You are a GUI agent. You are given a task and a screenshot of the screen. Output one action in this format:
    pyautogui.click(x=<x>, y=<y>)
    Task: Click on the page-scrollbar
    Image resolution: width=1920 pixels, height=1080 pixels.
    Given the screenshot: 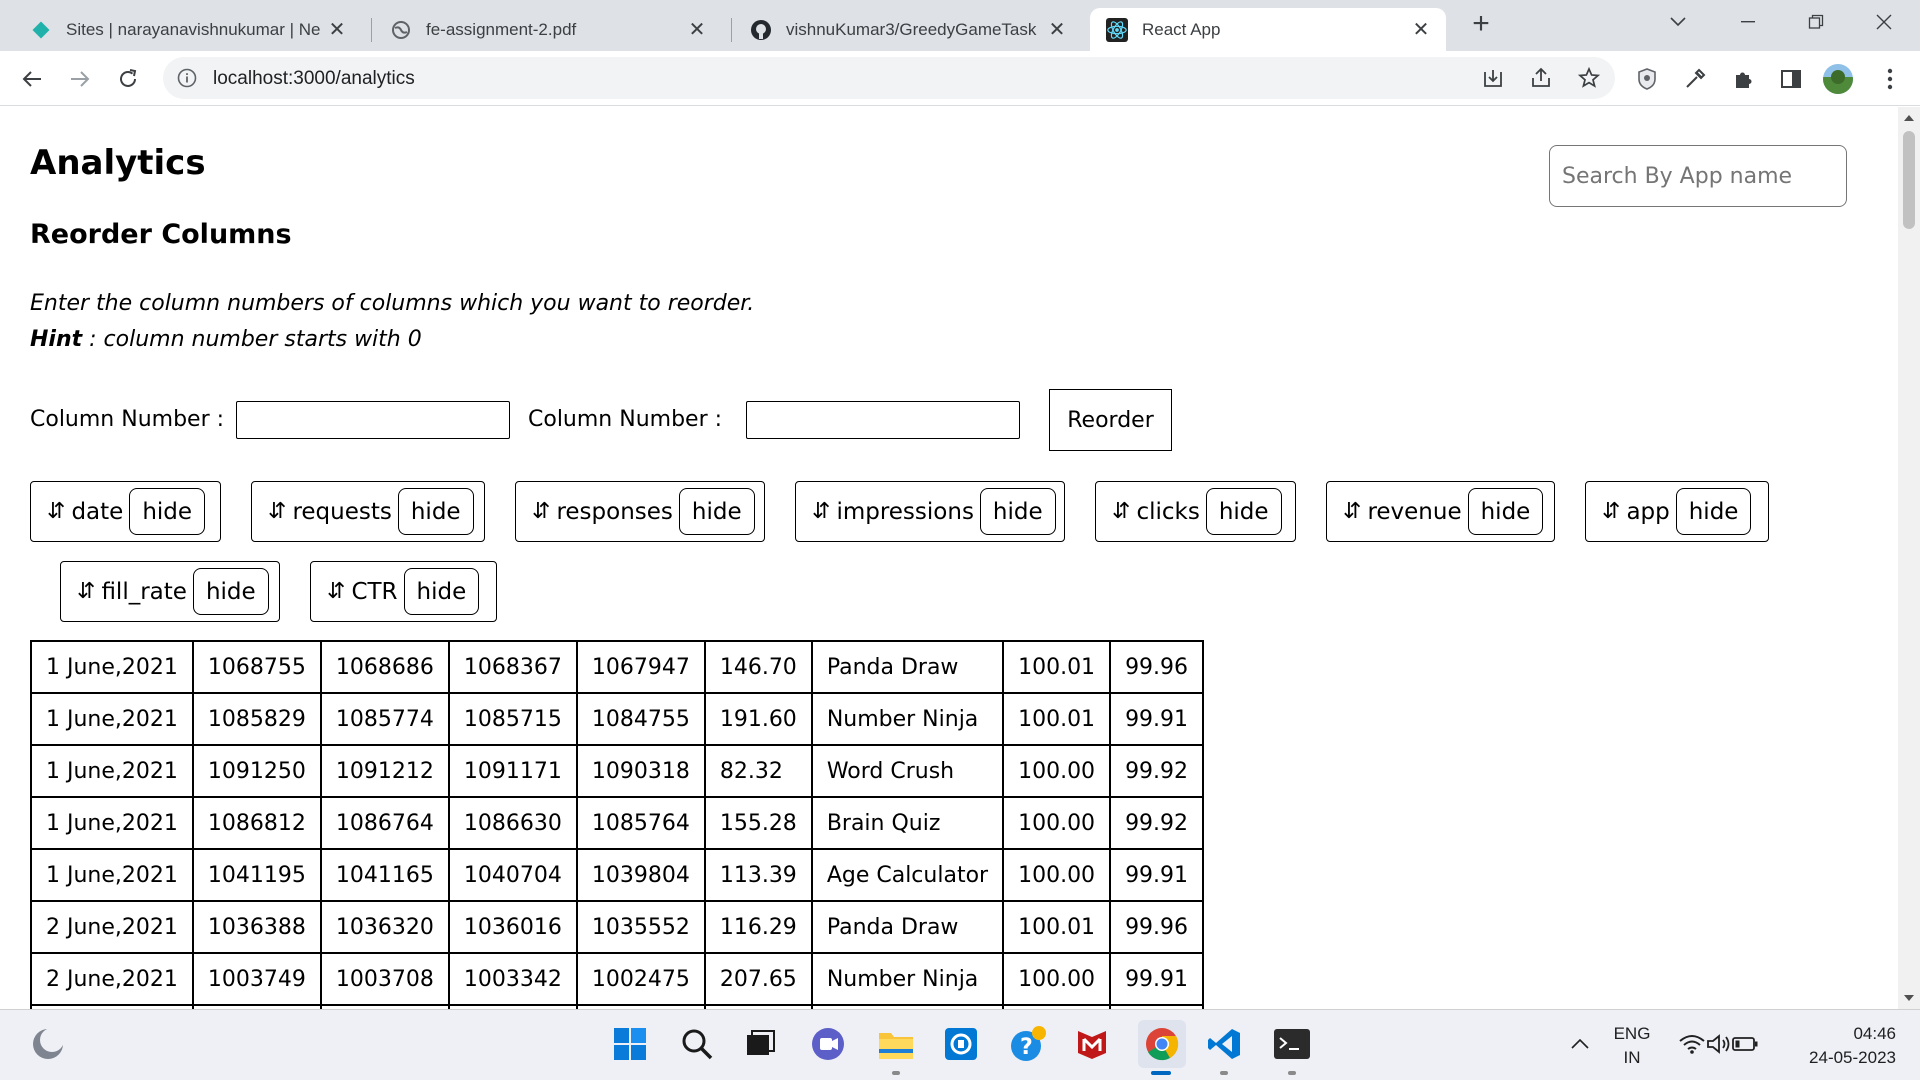 What is the action you would take?
    pyautogui.click(x=1909, y=558)
    